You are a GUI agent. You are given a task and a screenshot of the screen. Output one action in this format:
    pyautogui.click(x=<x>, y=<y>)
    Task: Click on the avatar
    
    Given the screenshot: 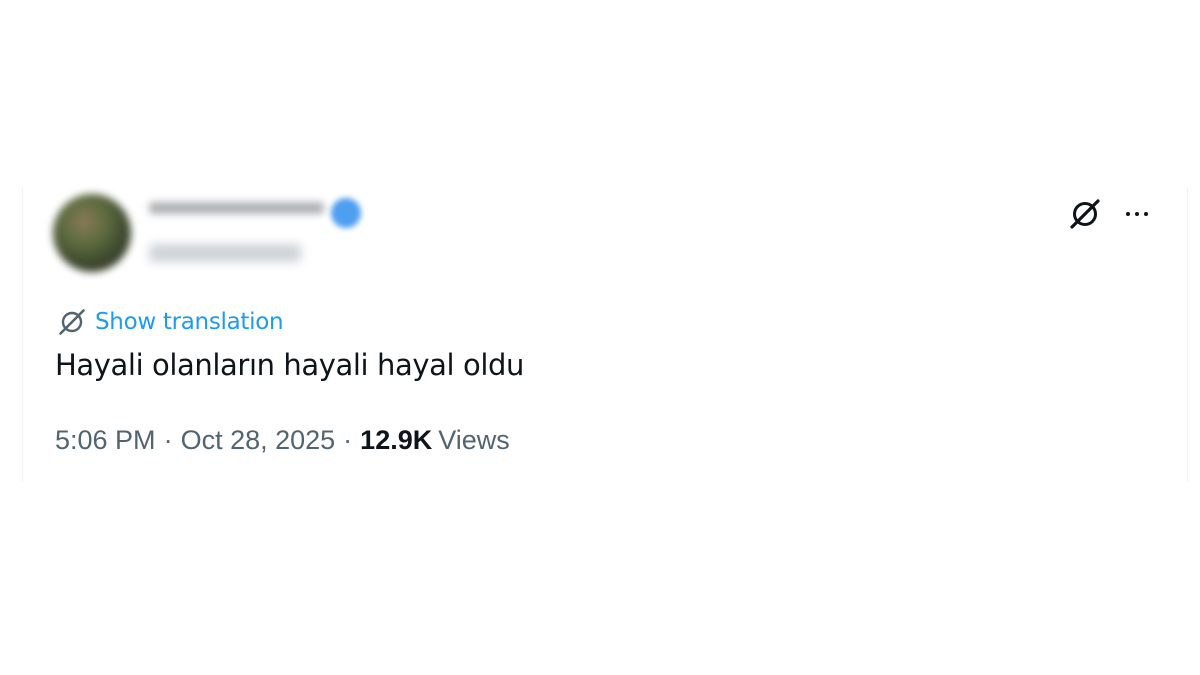 What is the action you would take?
    pyautogui.click(x=92, y=233)
    